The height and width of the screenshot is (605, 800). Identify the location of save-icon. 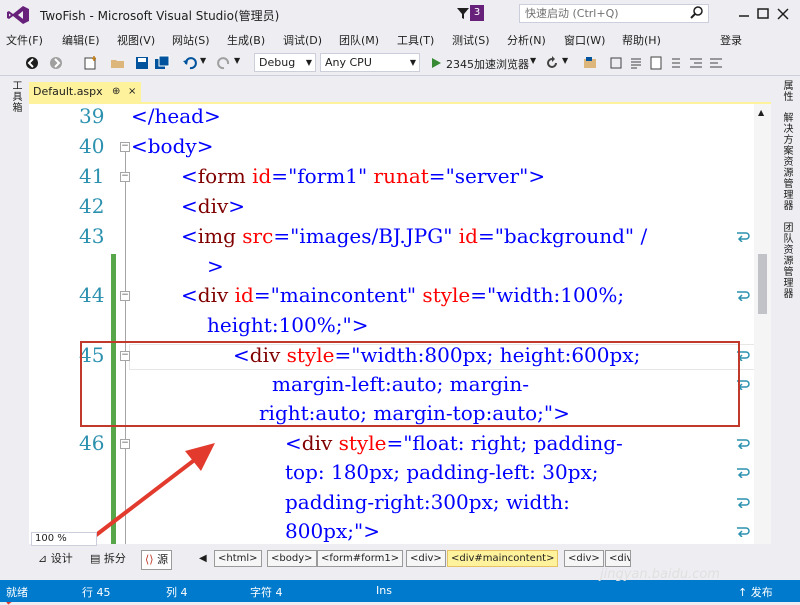
(142, 63).